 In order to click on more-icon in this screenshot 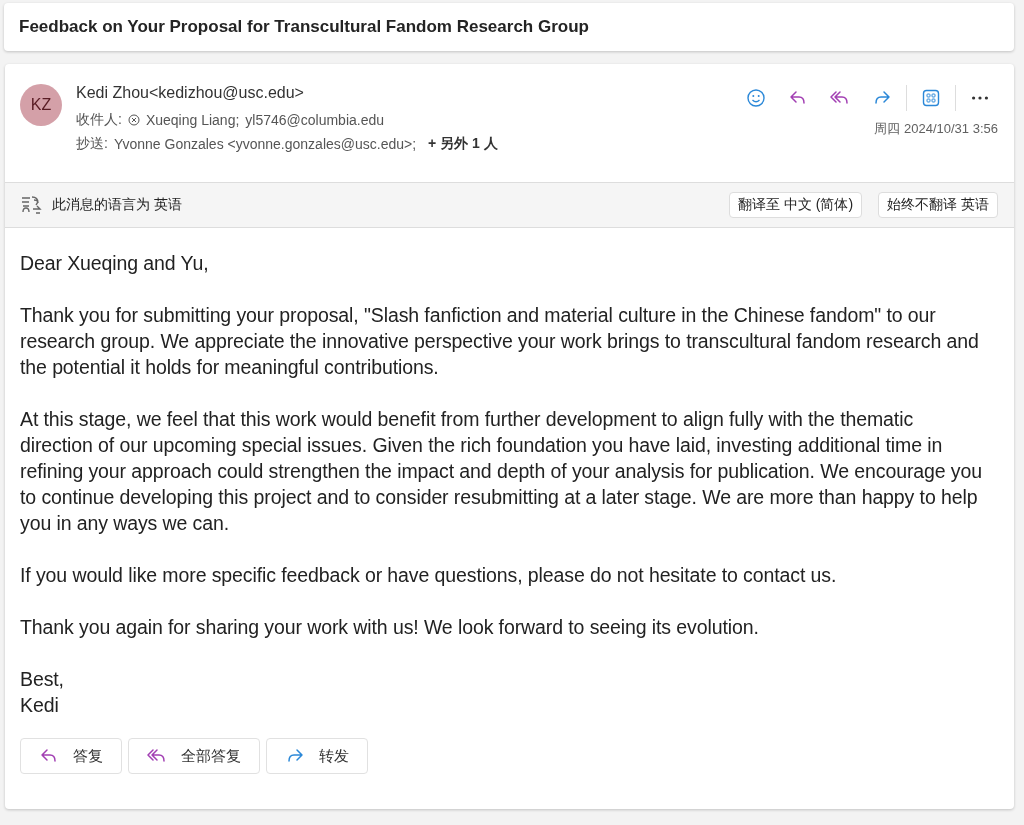, I will do `click(980, 98)`.